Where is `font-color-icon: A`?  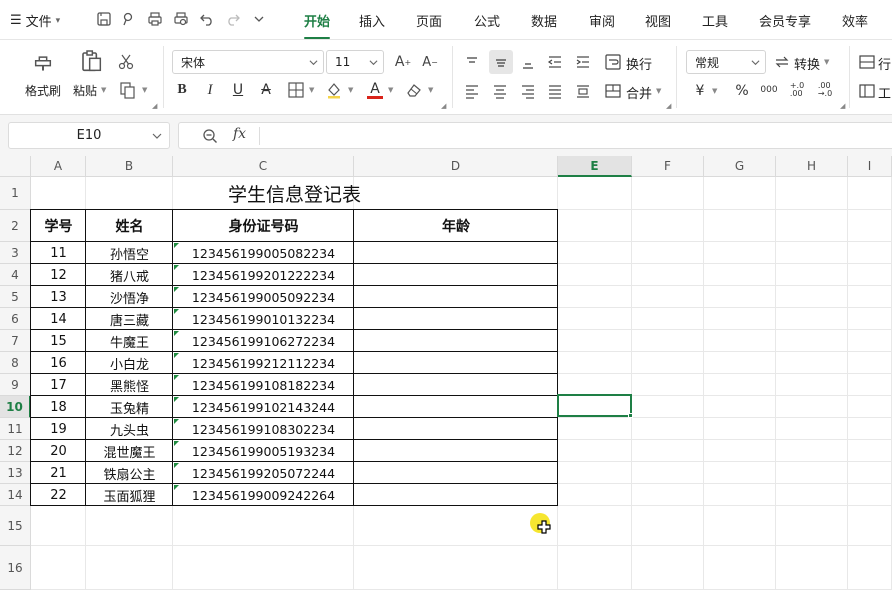 font-color-icon: A is located at coordinates (375, 90).